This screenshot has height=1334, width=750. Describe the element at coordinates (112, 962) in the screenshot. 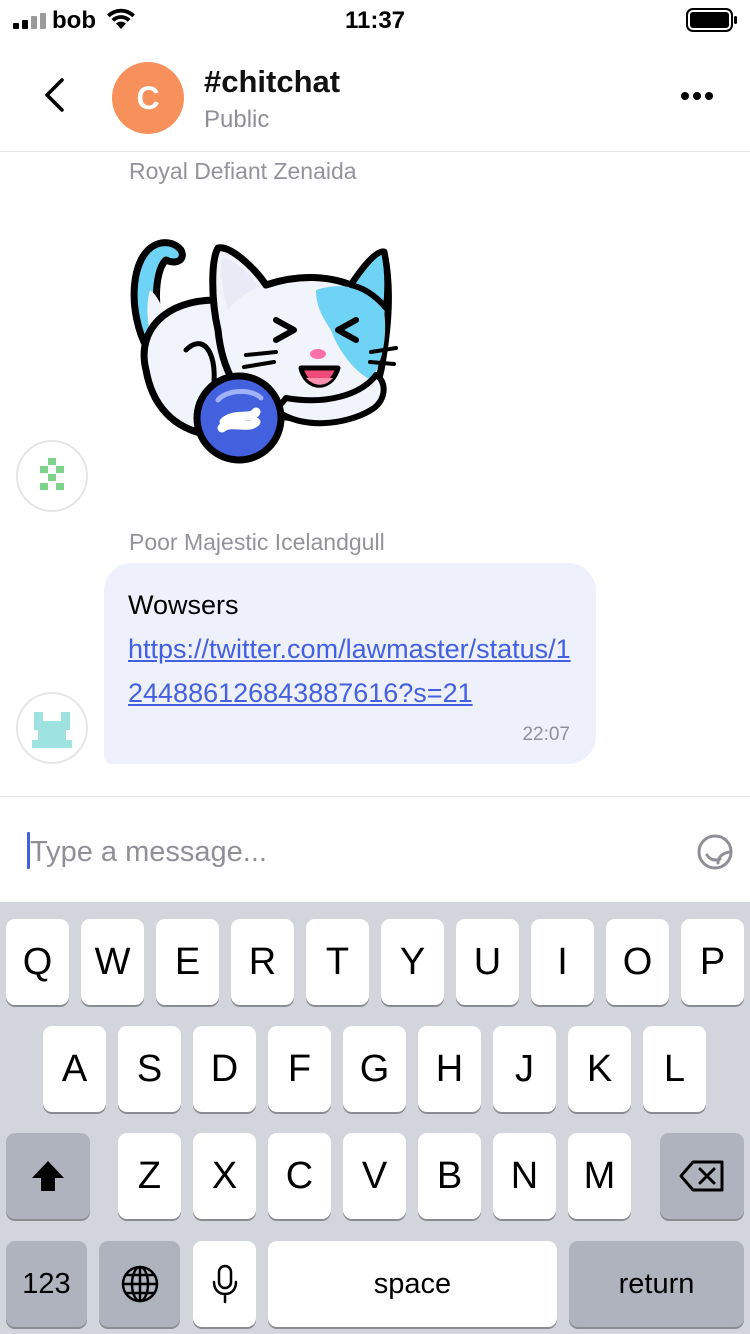

I see `key-w: W` at that location.